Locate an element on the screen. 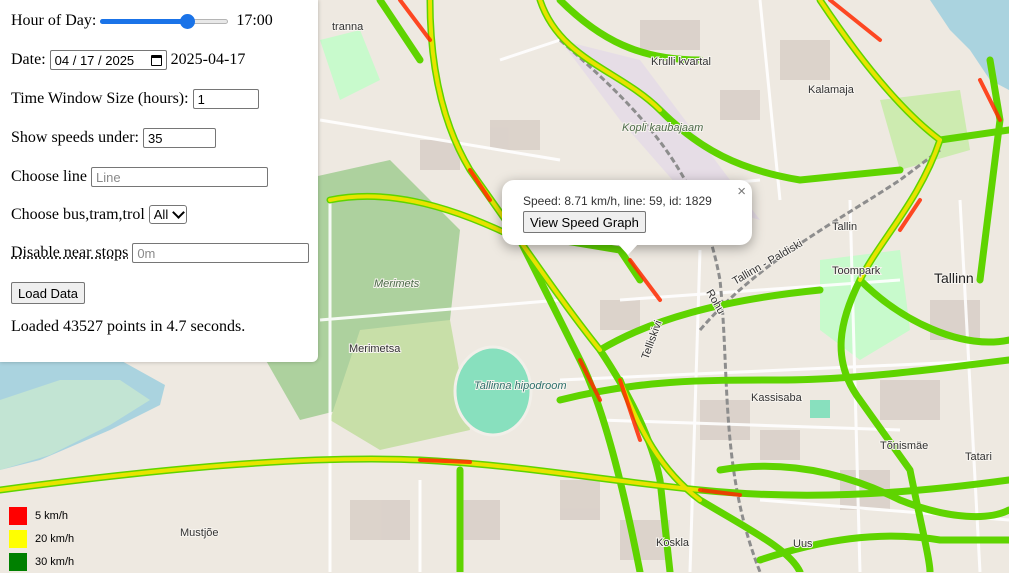 The image size is (1009, 573). speed-label: Show speeds under: is located at coordinates (75, 138).